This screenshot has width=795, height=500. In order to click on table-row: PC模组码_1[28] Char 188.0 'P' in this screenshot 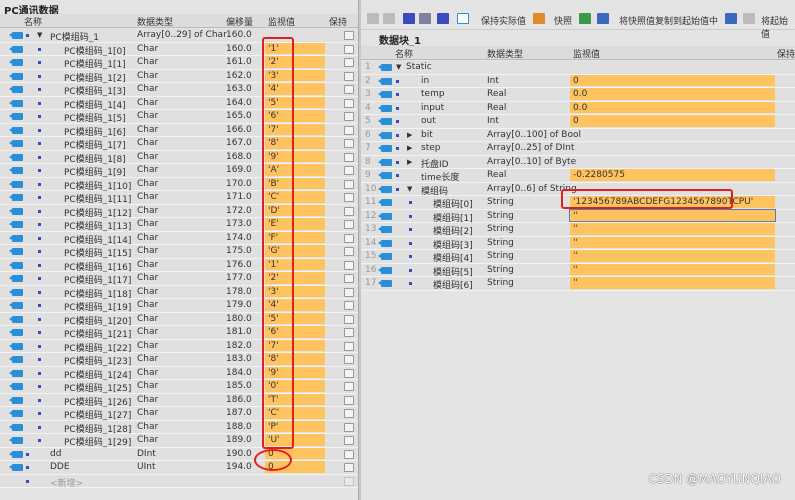, I will do `click(179, 427)`.